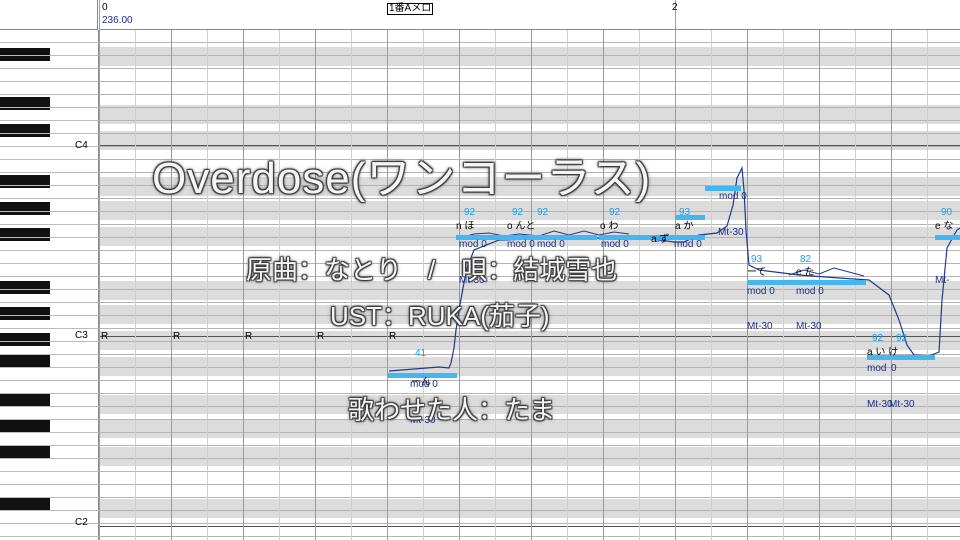 Image resolution: width=960 pixels, height=540 pixels. Describe the element at coordinates (410, 9) in the screenshot. I see `section-label: 1番Aメロ` at that location.